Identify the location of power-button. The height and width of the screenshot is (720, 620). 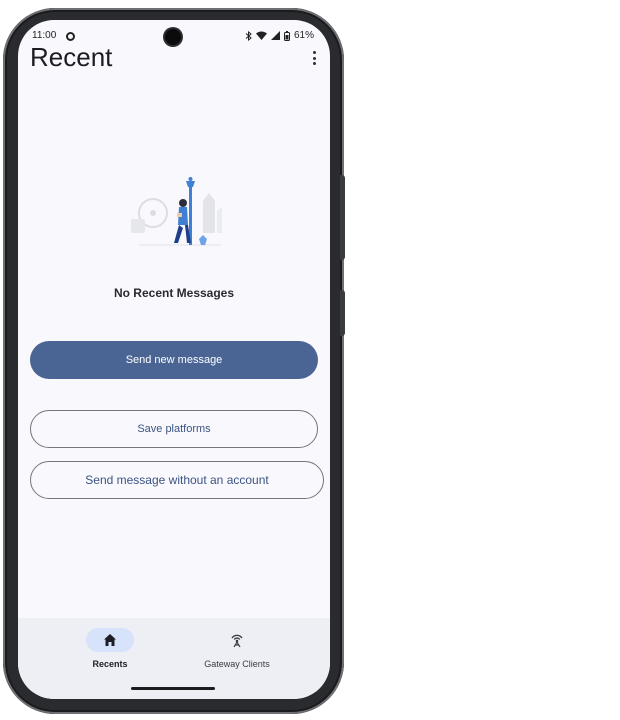
(342, 217).